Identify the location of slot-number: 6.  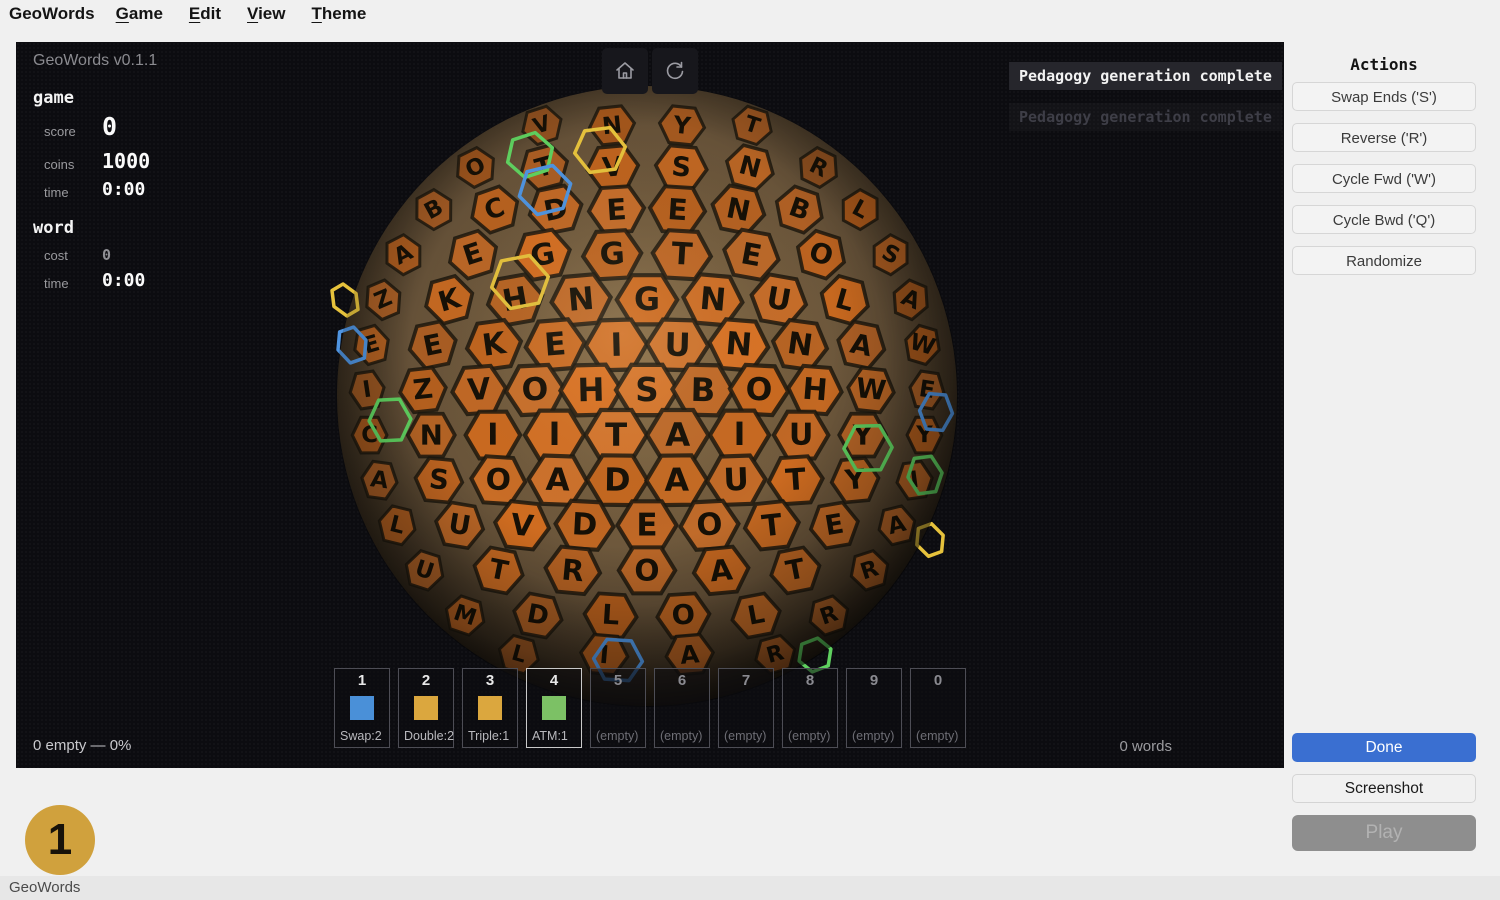
(682, 680).